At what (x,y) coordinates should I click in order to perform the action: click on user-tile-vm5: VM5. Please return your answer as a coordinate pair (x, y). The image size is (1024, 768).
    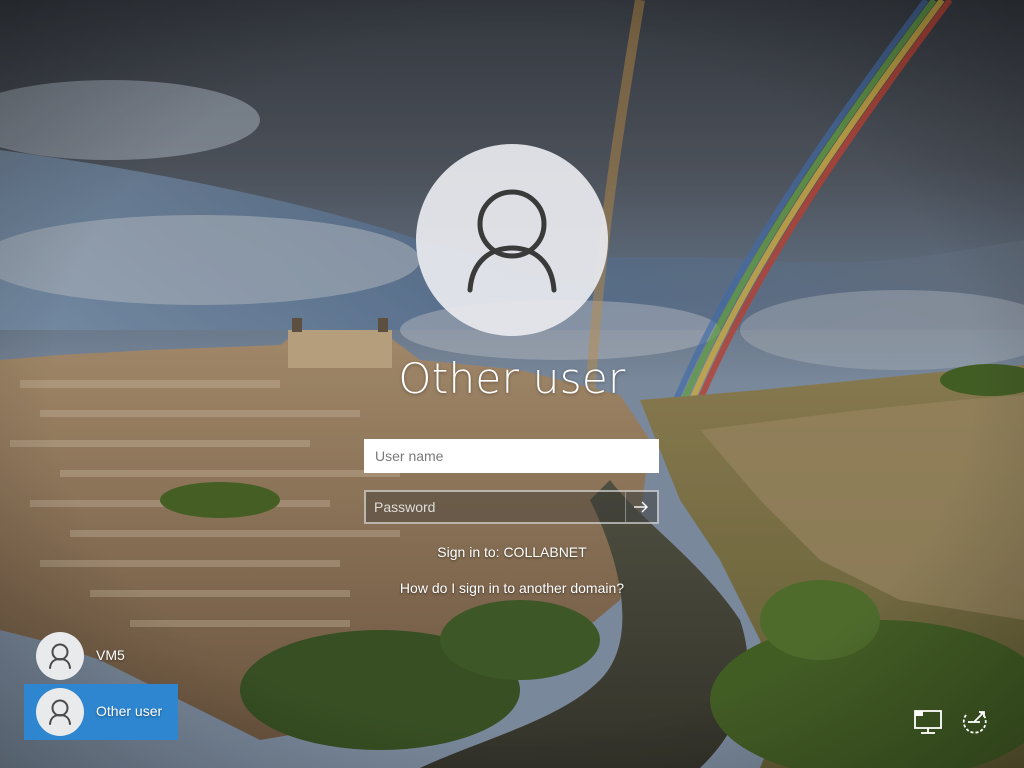
    Looking at the image, I should click on (101, 656).